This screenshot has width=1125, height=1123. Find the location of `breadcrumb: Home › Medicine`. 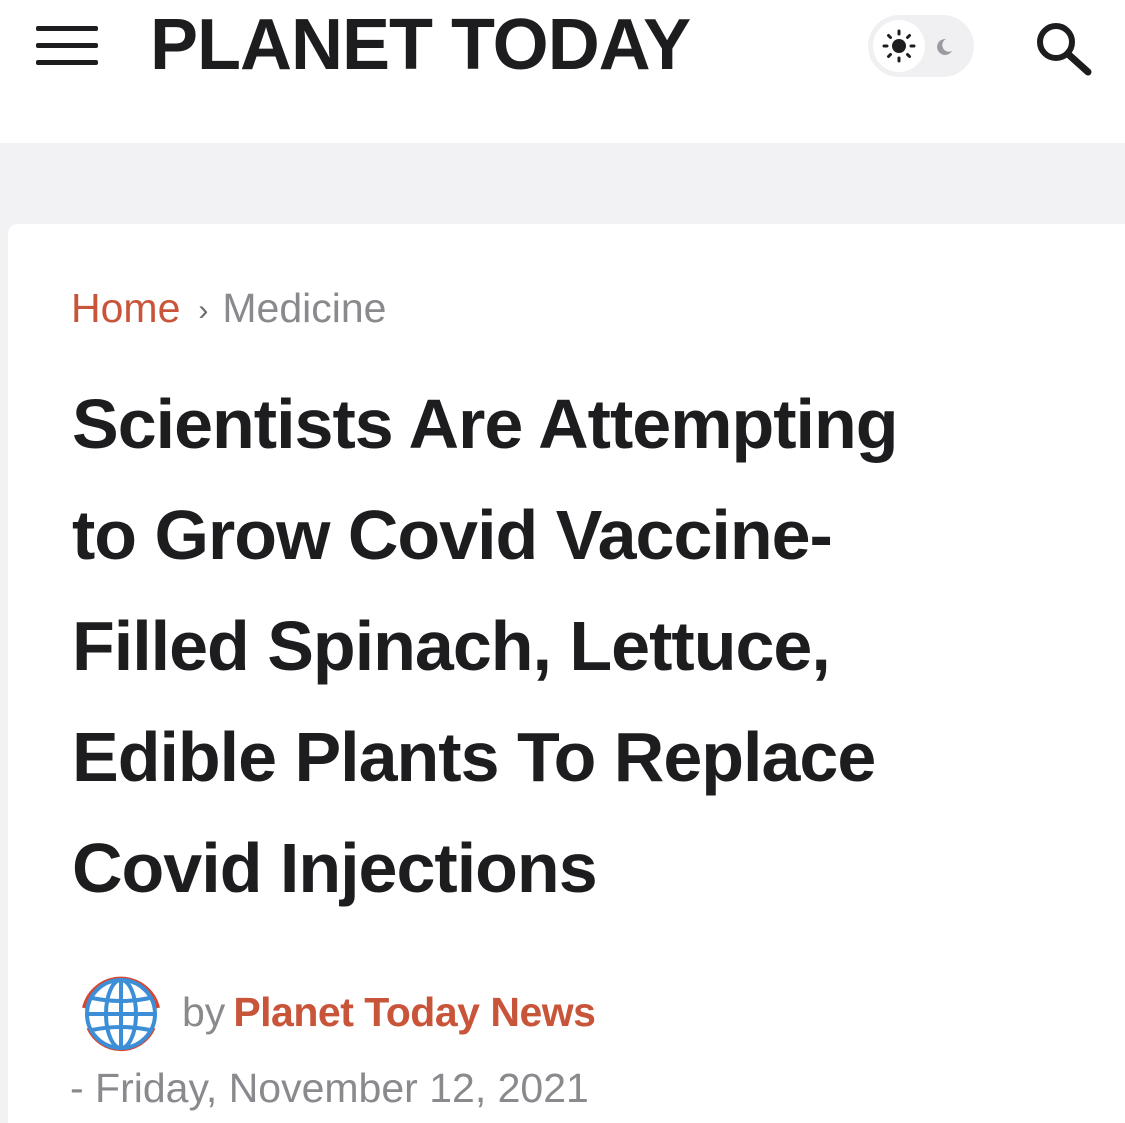

breadcrumb: Home › Medicine is located at coordinates (228, 309).